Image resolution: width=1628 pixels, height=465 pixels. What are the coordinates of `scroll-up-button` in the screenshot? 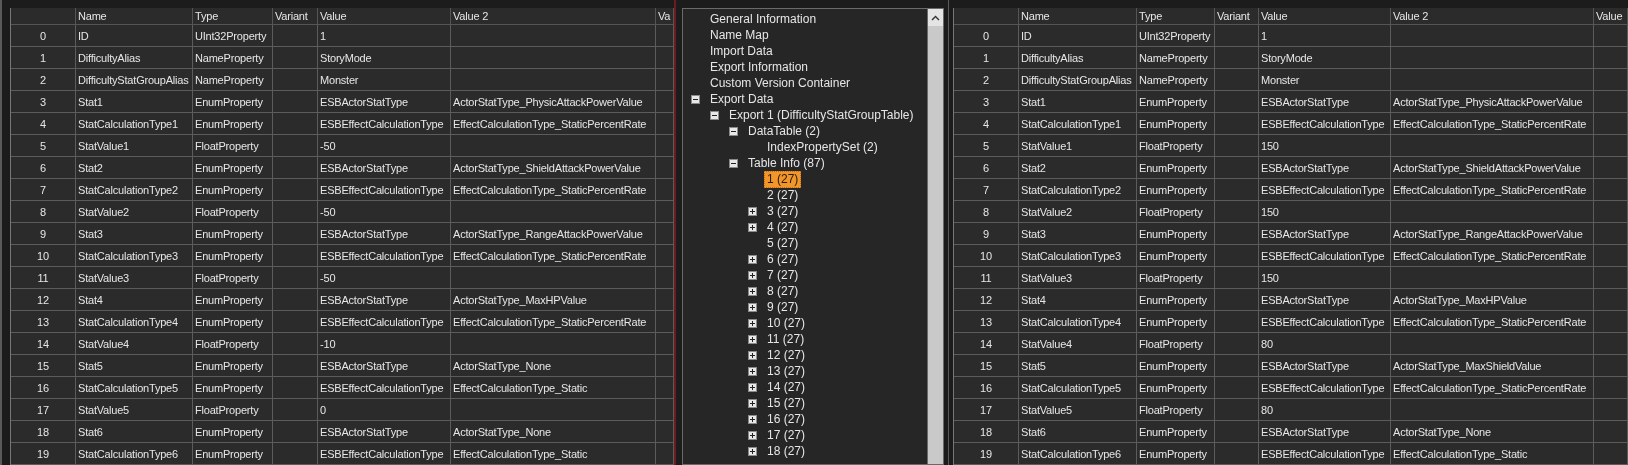 It's located at (935, 17).